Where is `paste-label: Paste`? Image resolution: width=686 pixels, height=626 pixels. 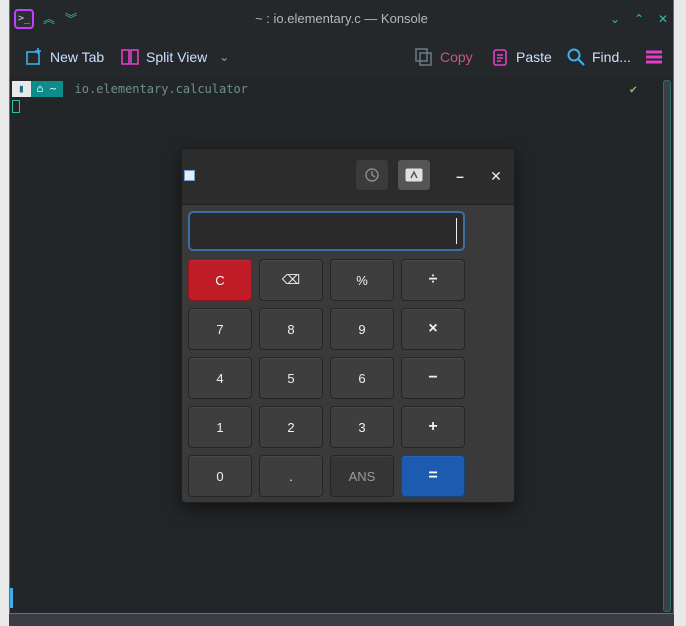 paste-label: Paste is located at coordinates (534, 57).